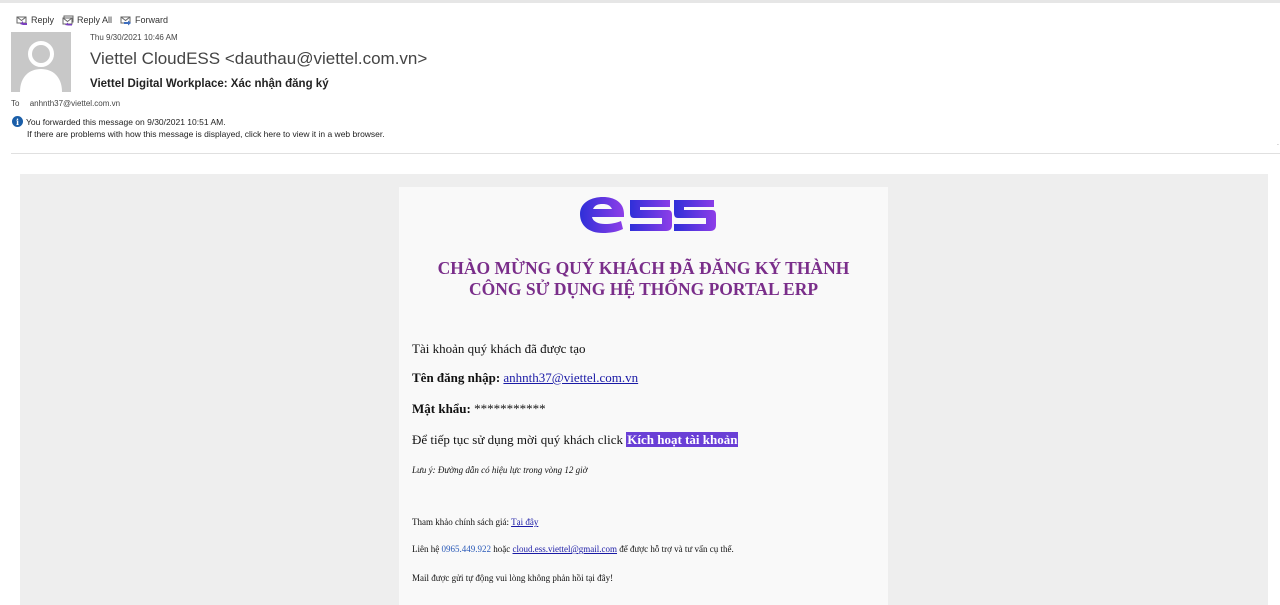 This screenshot has height=605, width=1280. I want to click on message-toolbar: Reply Reply All Forward, so click(92, 20).